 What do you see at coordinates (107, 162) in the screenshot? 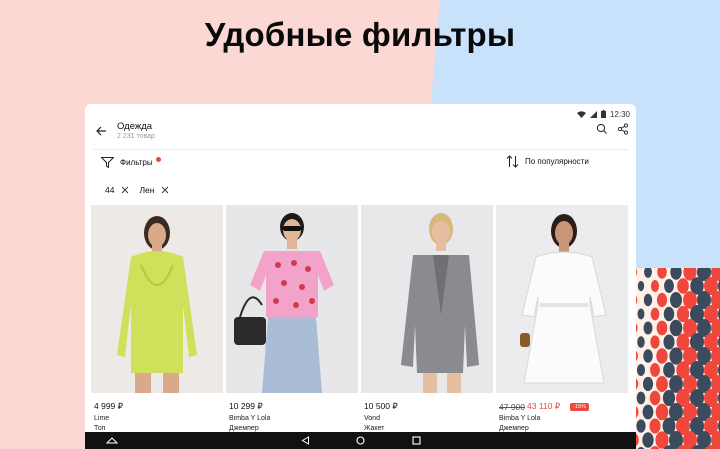
I see `filter-icon` at bounding box center [107, 162].